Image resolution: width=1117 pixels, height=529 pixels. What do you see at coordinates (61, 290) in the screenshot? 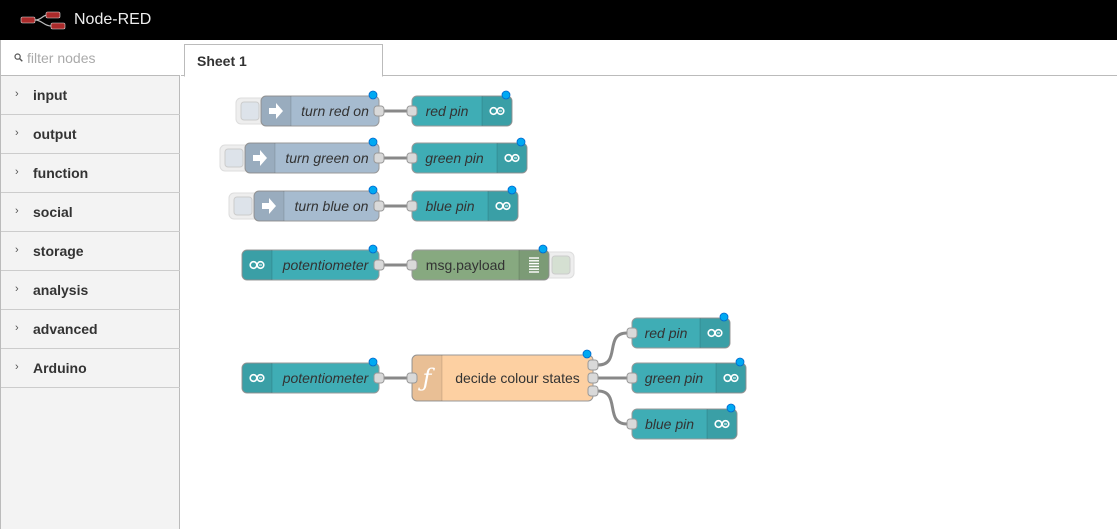
I see `category-label: analysis` at bounding box center [61, 290].